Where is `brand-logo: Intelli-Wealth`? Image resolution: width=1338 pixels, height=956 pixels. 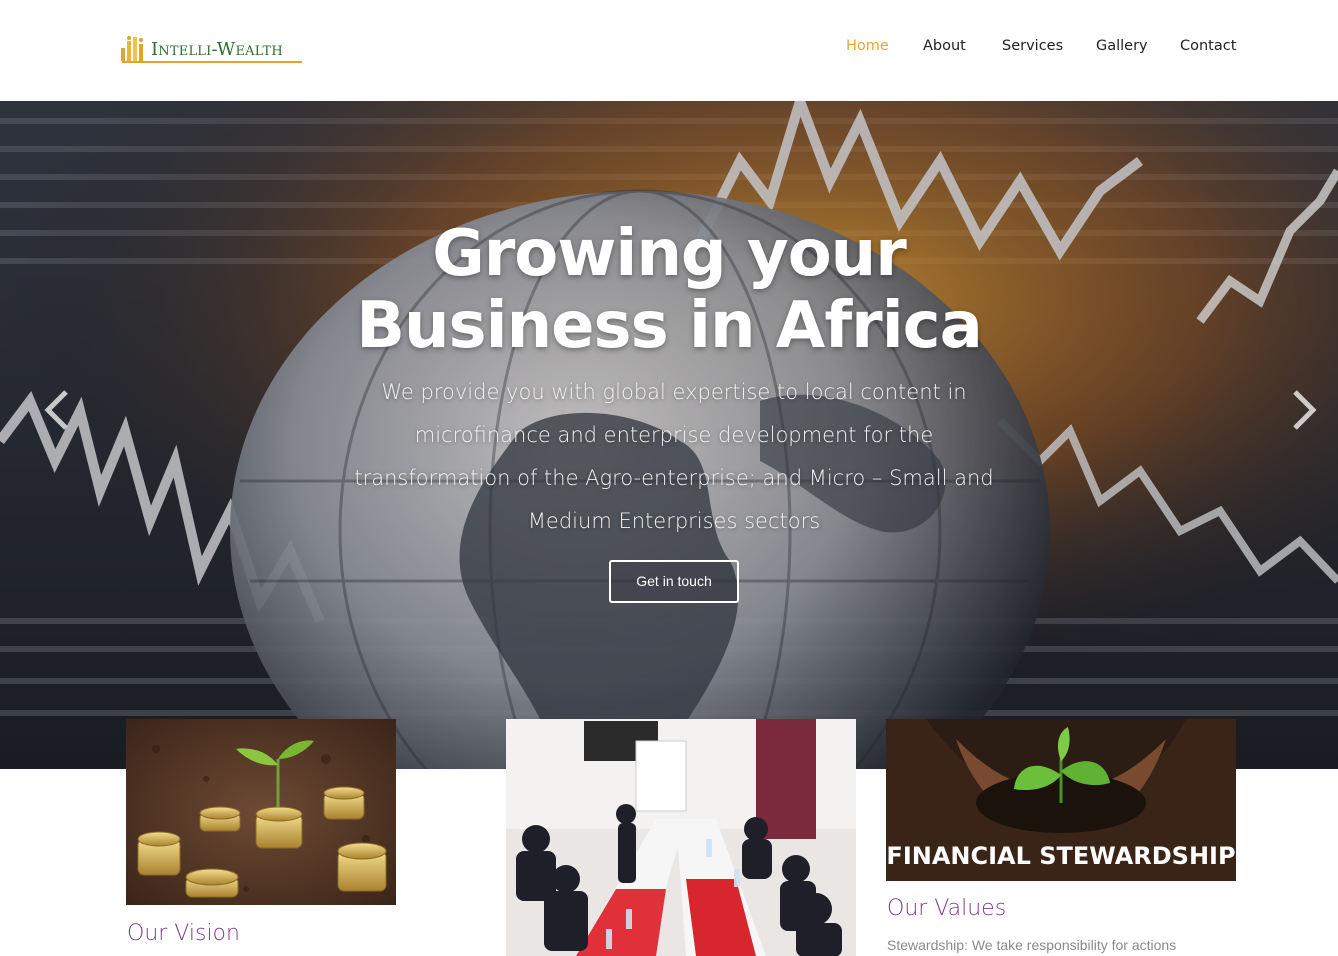
brand-logo: Intelli-Wealth is located at coordinates (212, 49).